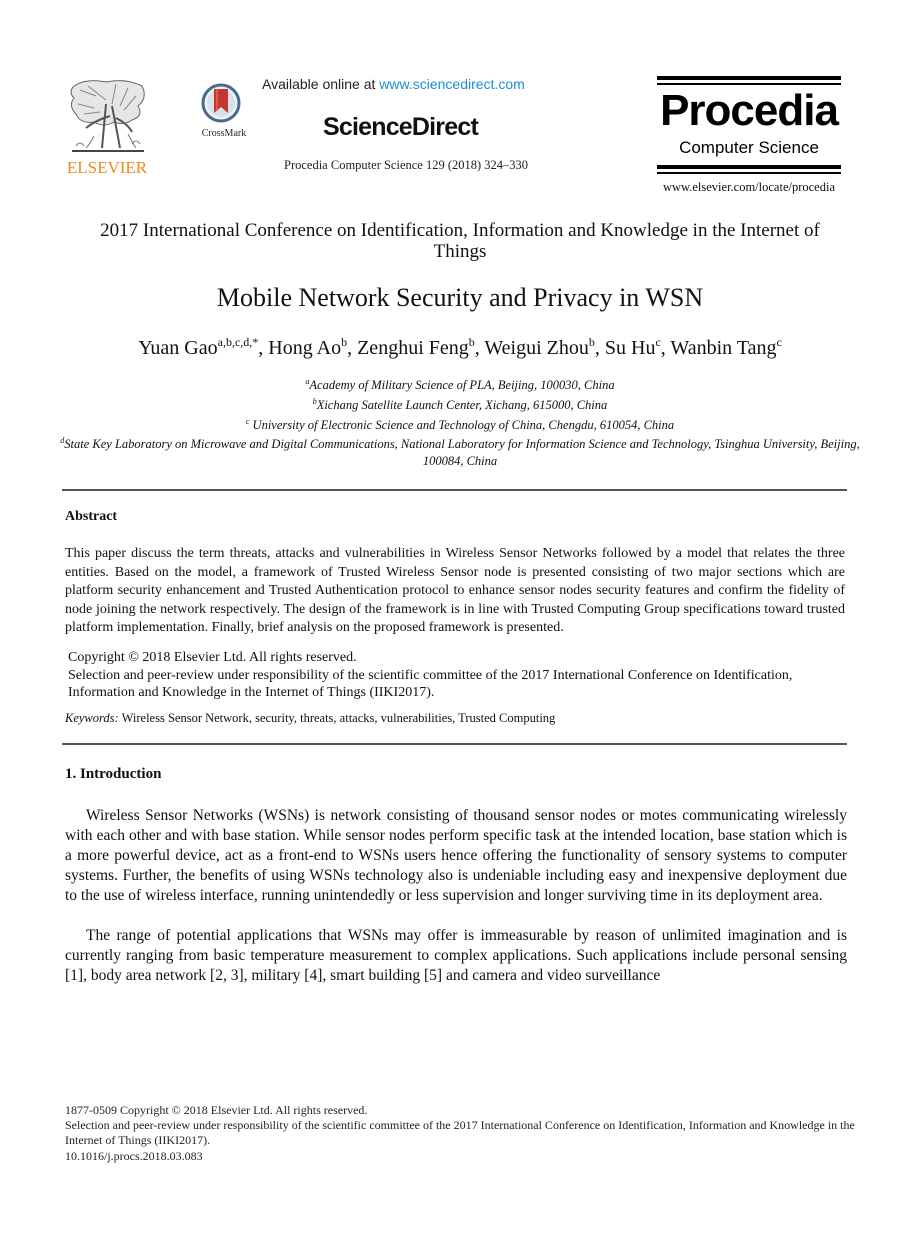 The image size is (907, 1238). Describe the element at coordinates (726, 347) in the screenshot. I see `author: Wanbin Tangc` at that location.